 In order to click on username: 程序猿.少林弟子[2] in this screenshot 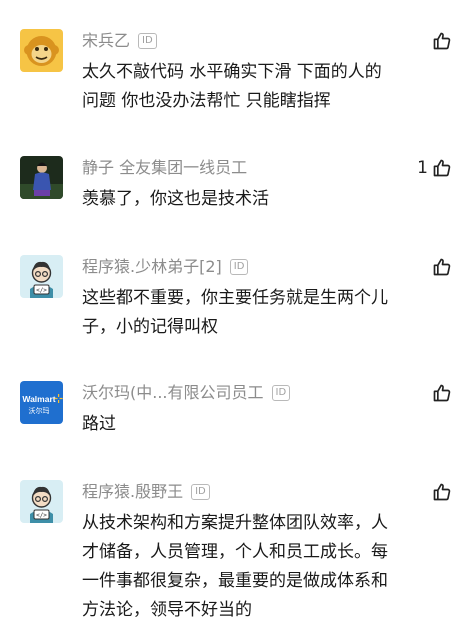, I will do `click(152, 267)`.